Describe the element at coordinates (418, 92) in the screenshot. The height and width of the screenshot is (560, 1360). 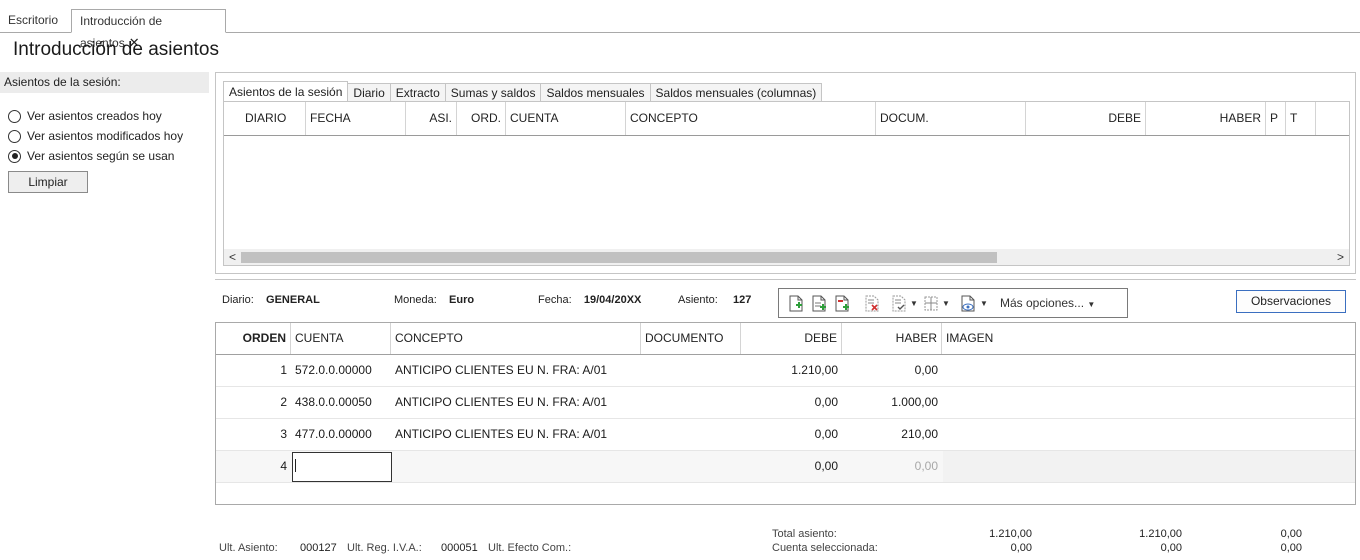
I see `tab-extracto: Extracto` at that location.